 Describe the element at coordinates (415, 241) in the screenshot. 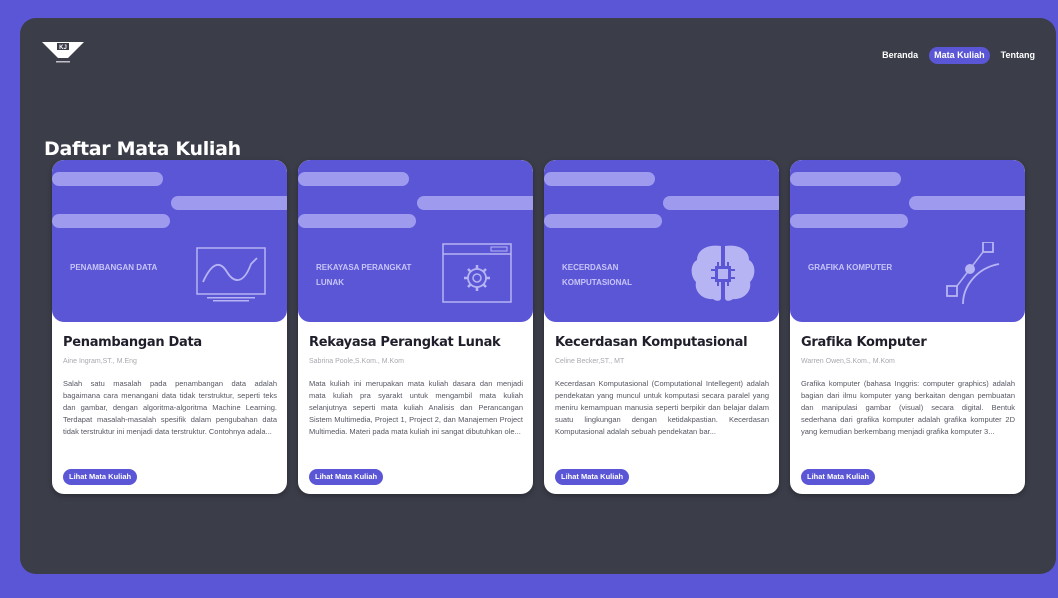

I see `course-banner: REKAYASA PERANGKAT LUNAK` at that location.